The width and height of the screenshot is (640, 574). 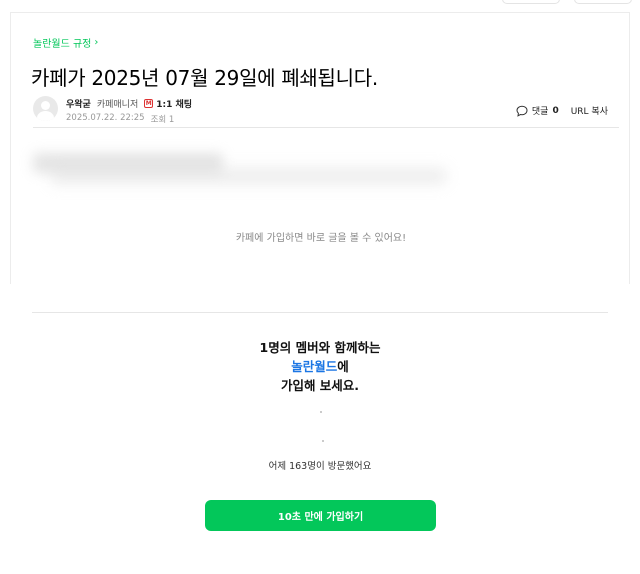 I want to click on article-date: 2025.07.22. 22:25, so click(x=105, y=118).